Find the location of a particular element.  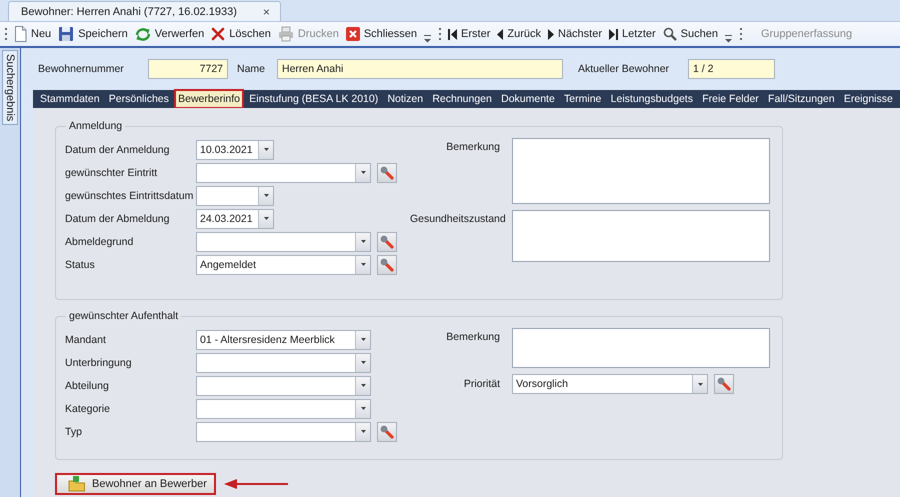

field-label: Gesundheitszustand is located at coordinates (458, 218).